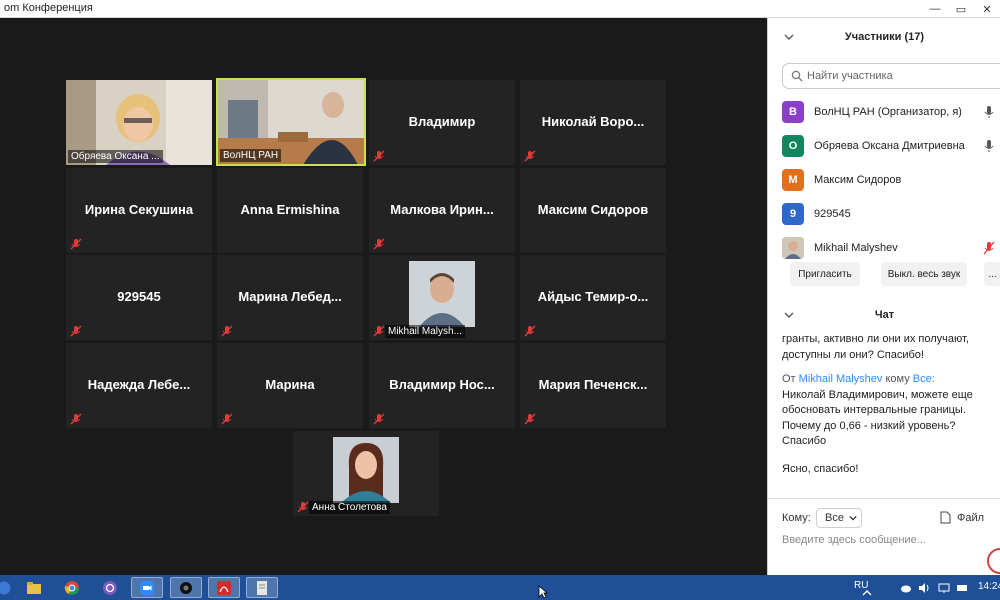  I want to click on taskbar: RU 14:24, so click(500, 587).